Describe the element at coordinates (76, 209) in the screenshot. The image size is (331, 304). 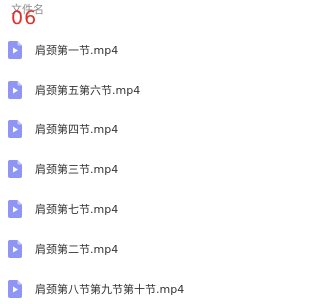
I see `file-name: 肩颈第七节.mp4` at that location.